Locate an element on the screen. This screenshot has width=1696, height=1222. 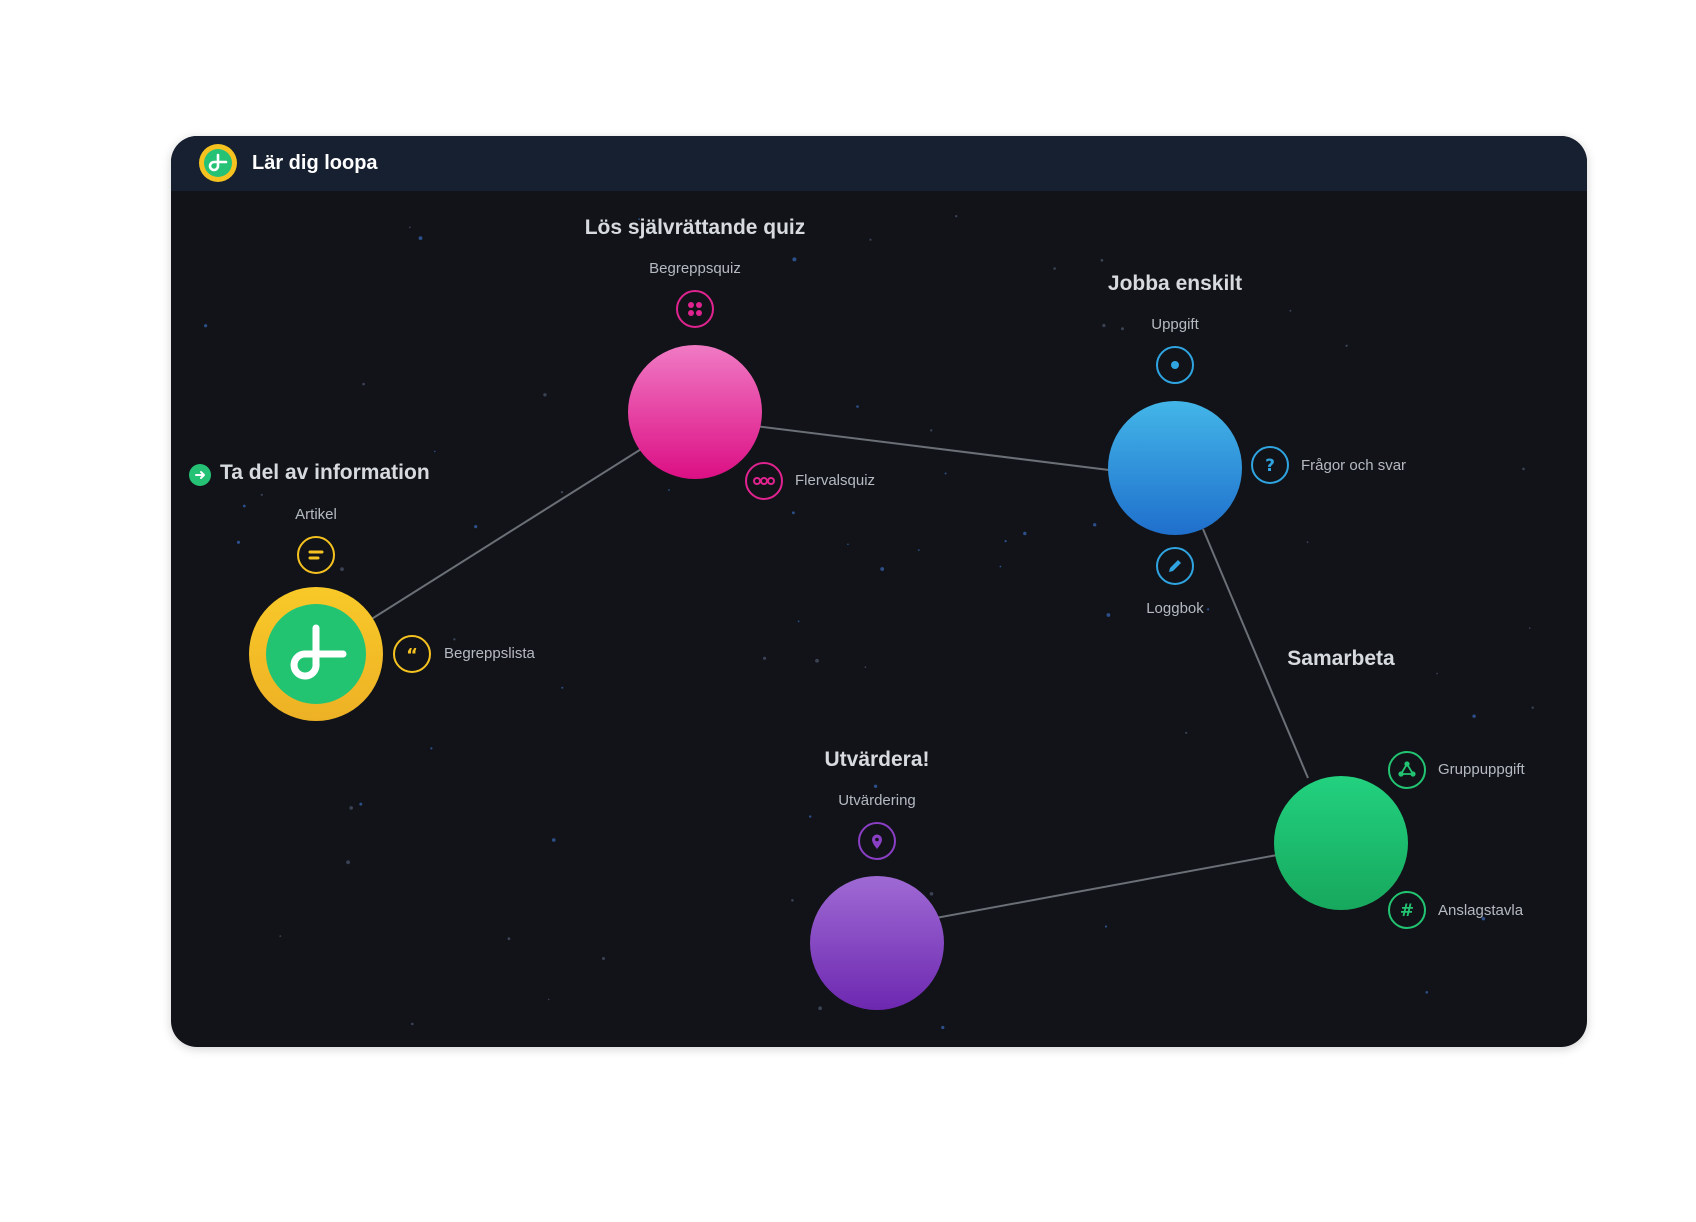
activity-label-flervalsquiz: Flervalsquiz is located at coordinates (835, 480).